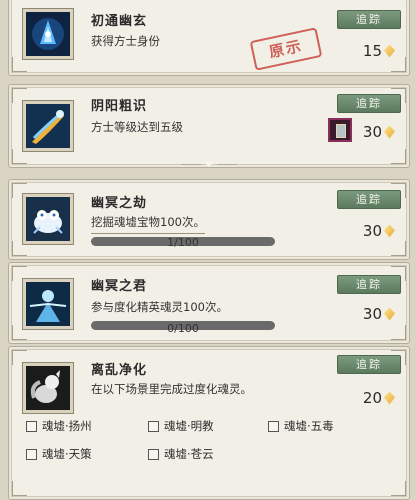  What do you see at coordinates (340, 130) in the screenshot?
I see `scroll-box-icon` at bounding box center [340, 130].